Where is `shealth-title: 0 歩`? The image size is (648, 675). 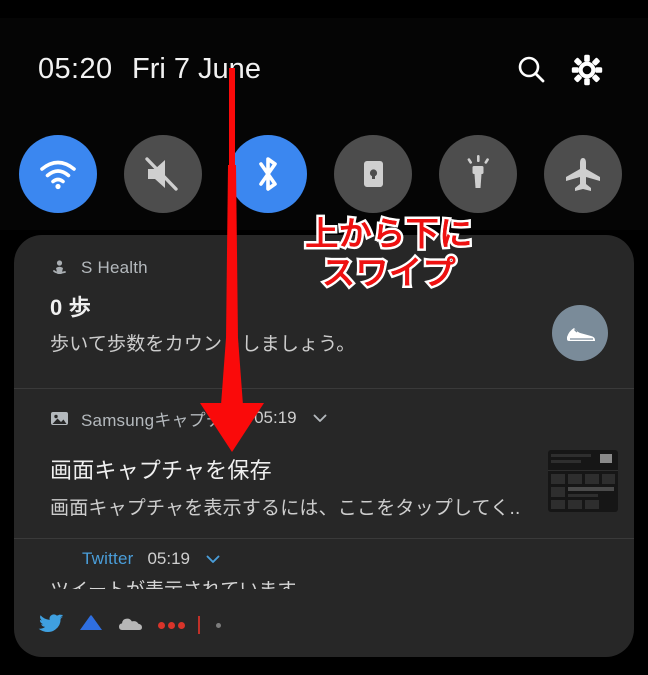
shealth-title: 0 歩 is located at coordinates (70, 307).